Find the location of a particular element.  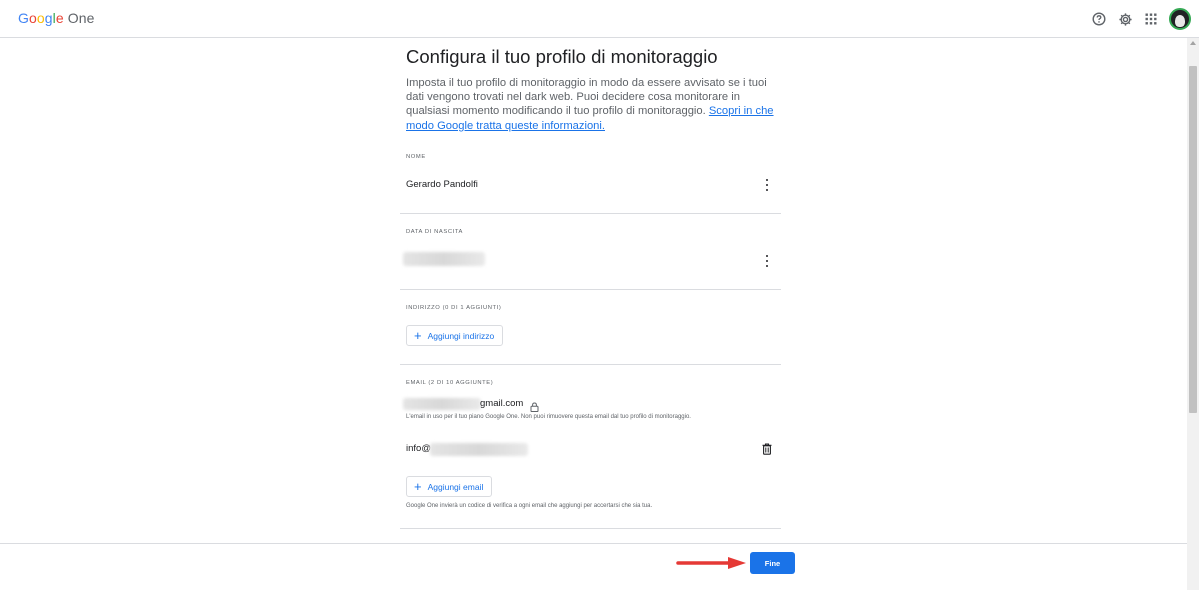

delete-trash-icon is located at coordinates (767, 451).